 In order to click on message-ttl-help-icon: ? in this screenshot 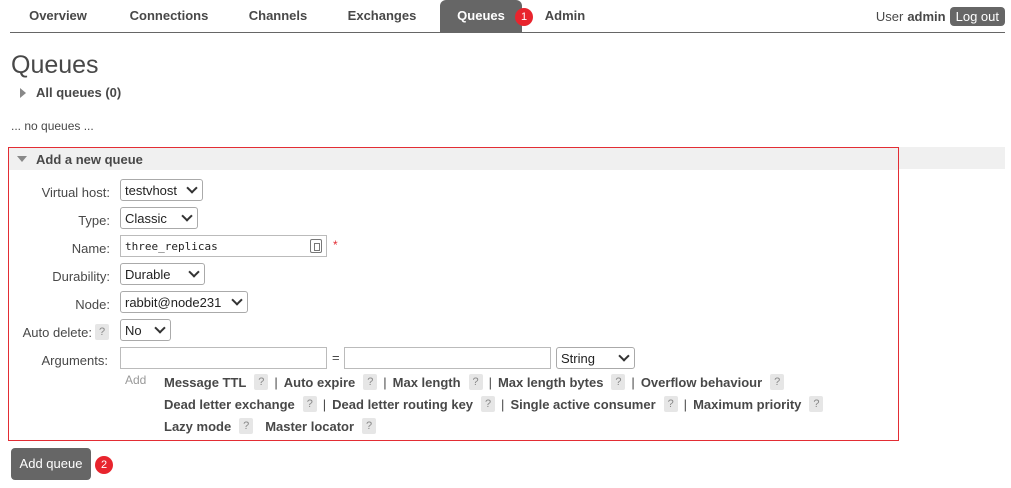, I will do `click(261, 382)`.